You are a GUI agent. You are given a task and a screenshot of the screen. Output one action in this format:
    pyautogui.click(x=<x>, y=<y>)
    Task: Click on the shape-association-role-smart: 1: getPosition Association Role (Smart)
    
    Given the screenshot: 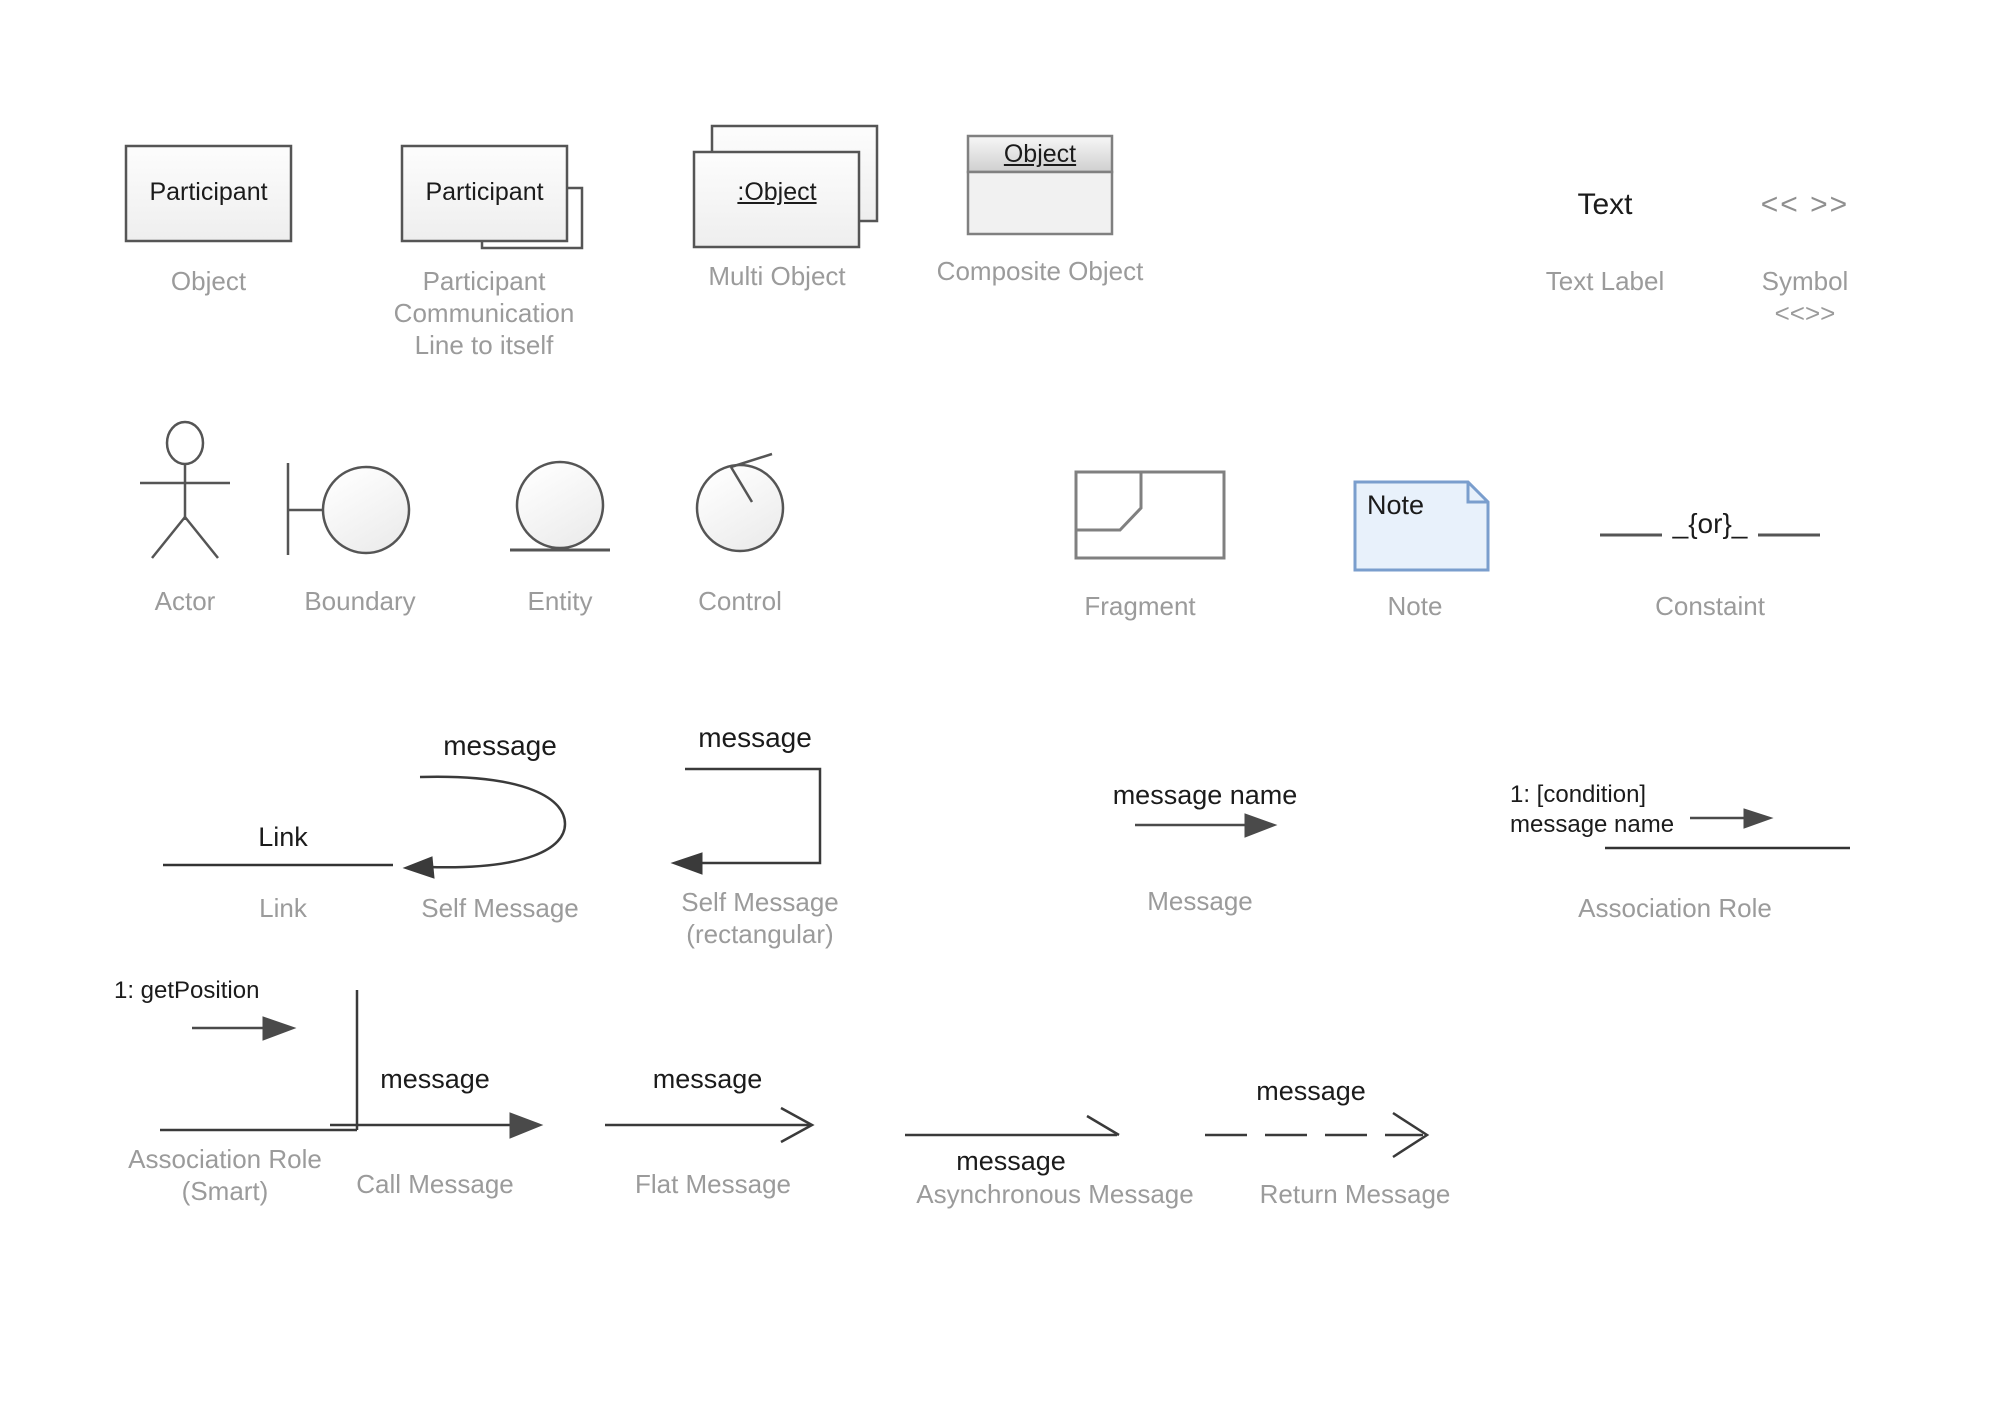 What is the action you would take?
    pyautogui.click(x=236, y=1091)
    